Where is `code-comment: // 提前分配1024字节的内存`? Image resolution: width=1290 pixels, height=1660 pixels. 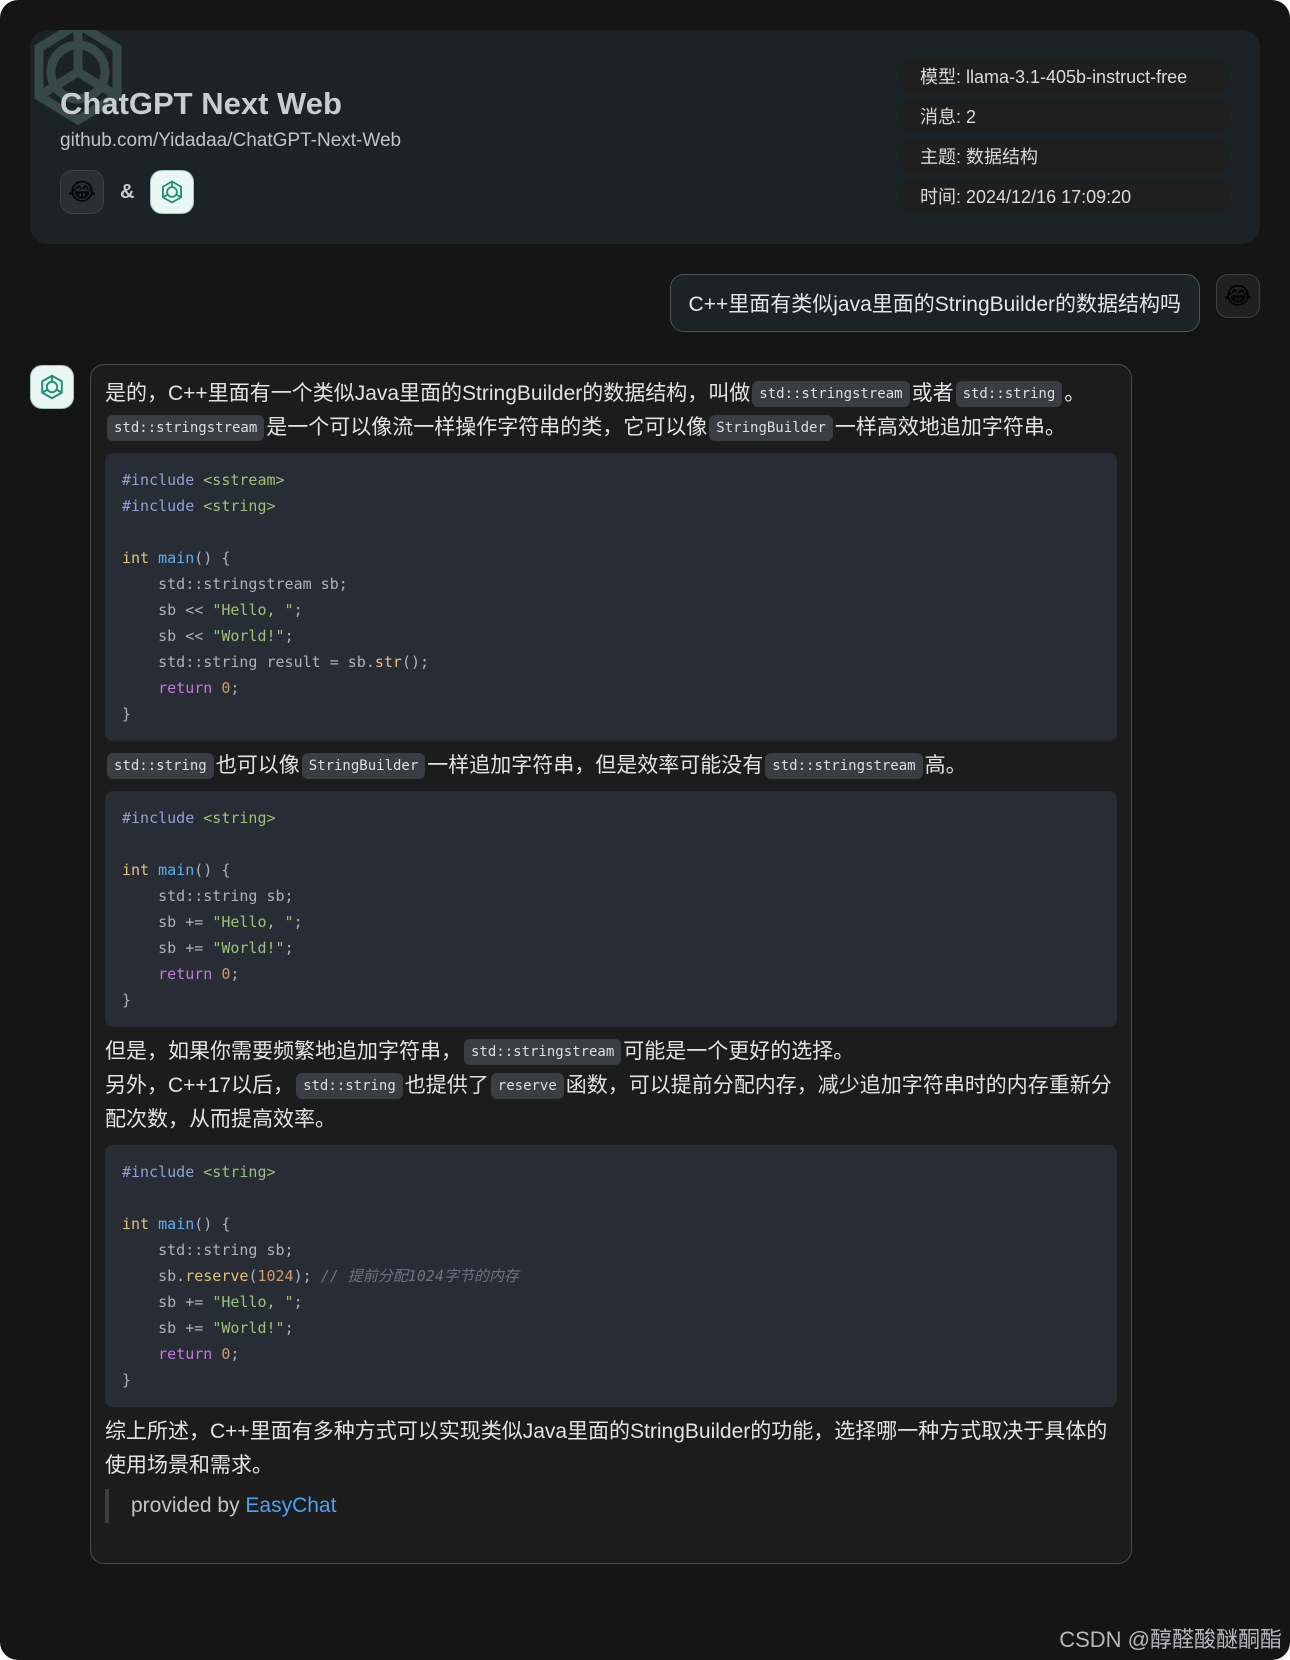
code-comment: // 提前分配1024字节的内存 is located at coordinates (419, 1276).